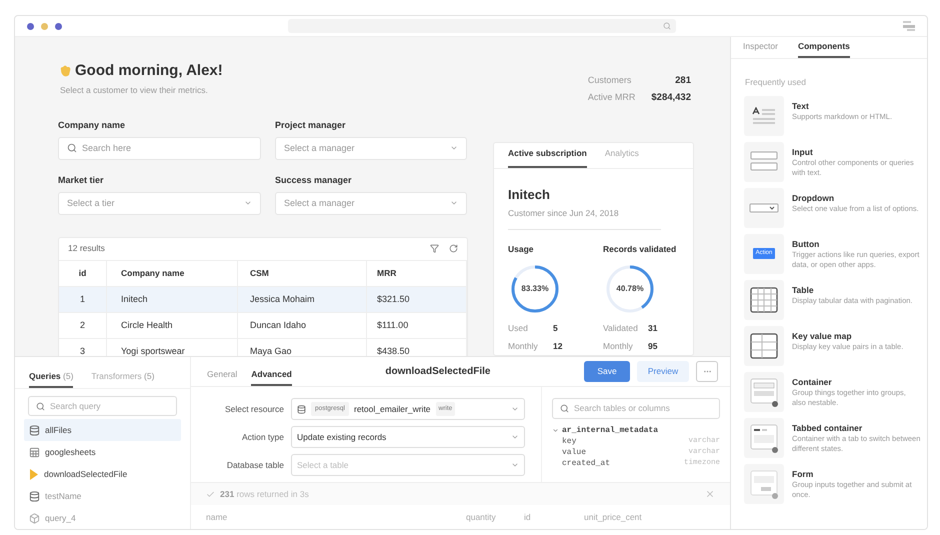 The image size is (940, 535). I want to click on component-name: Key value map, so click(822, 336).